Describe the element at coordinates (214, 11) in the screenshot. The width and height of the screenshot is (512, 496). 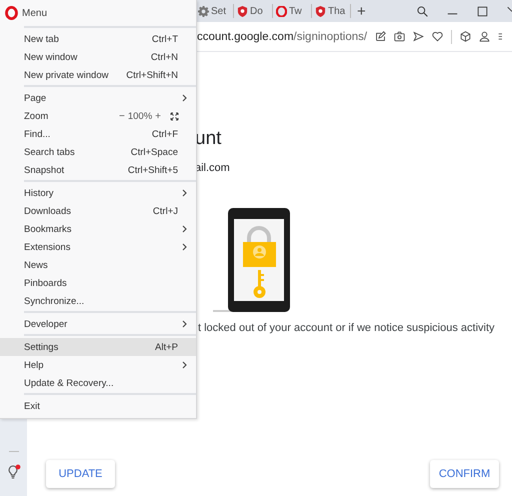
I see `browser-tab: Set` at that location.